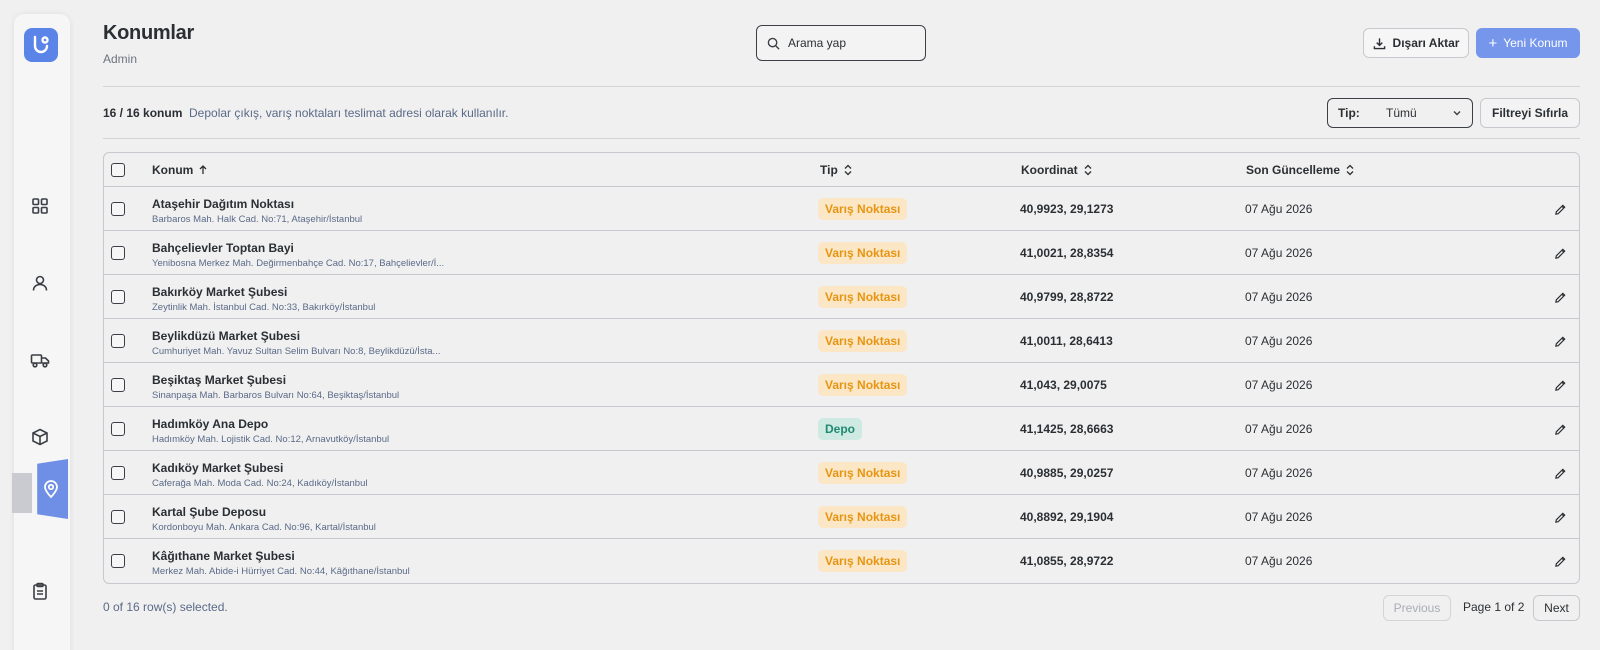 The width and height of the screenshot is (1600, 650). I want to click on location-name: Hadımköy Ana Depo, so click(210, 424).